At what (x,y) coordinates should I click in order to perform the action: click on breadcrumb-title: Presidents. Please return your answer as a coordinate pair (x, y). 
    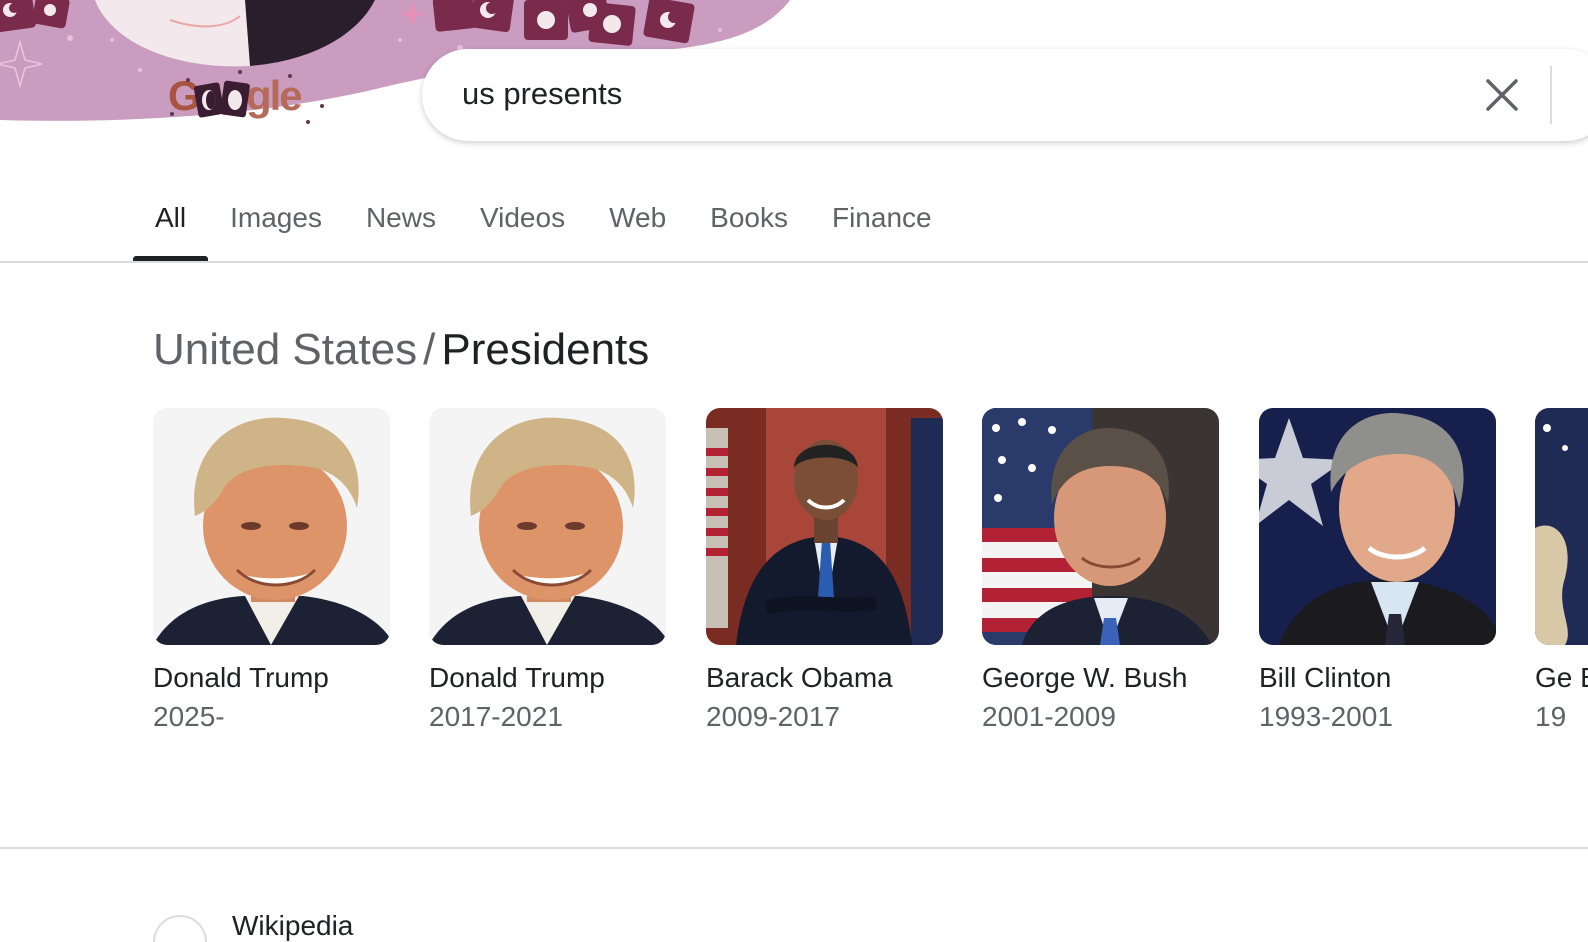
    Looking at the image, I should click on (545, 349).